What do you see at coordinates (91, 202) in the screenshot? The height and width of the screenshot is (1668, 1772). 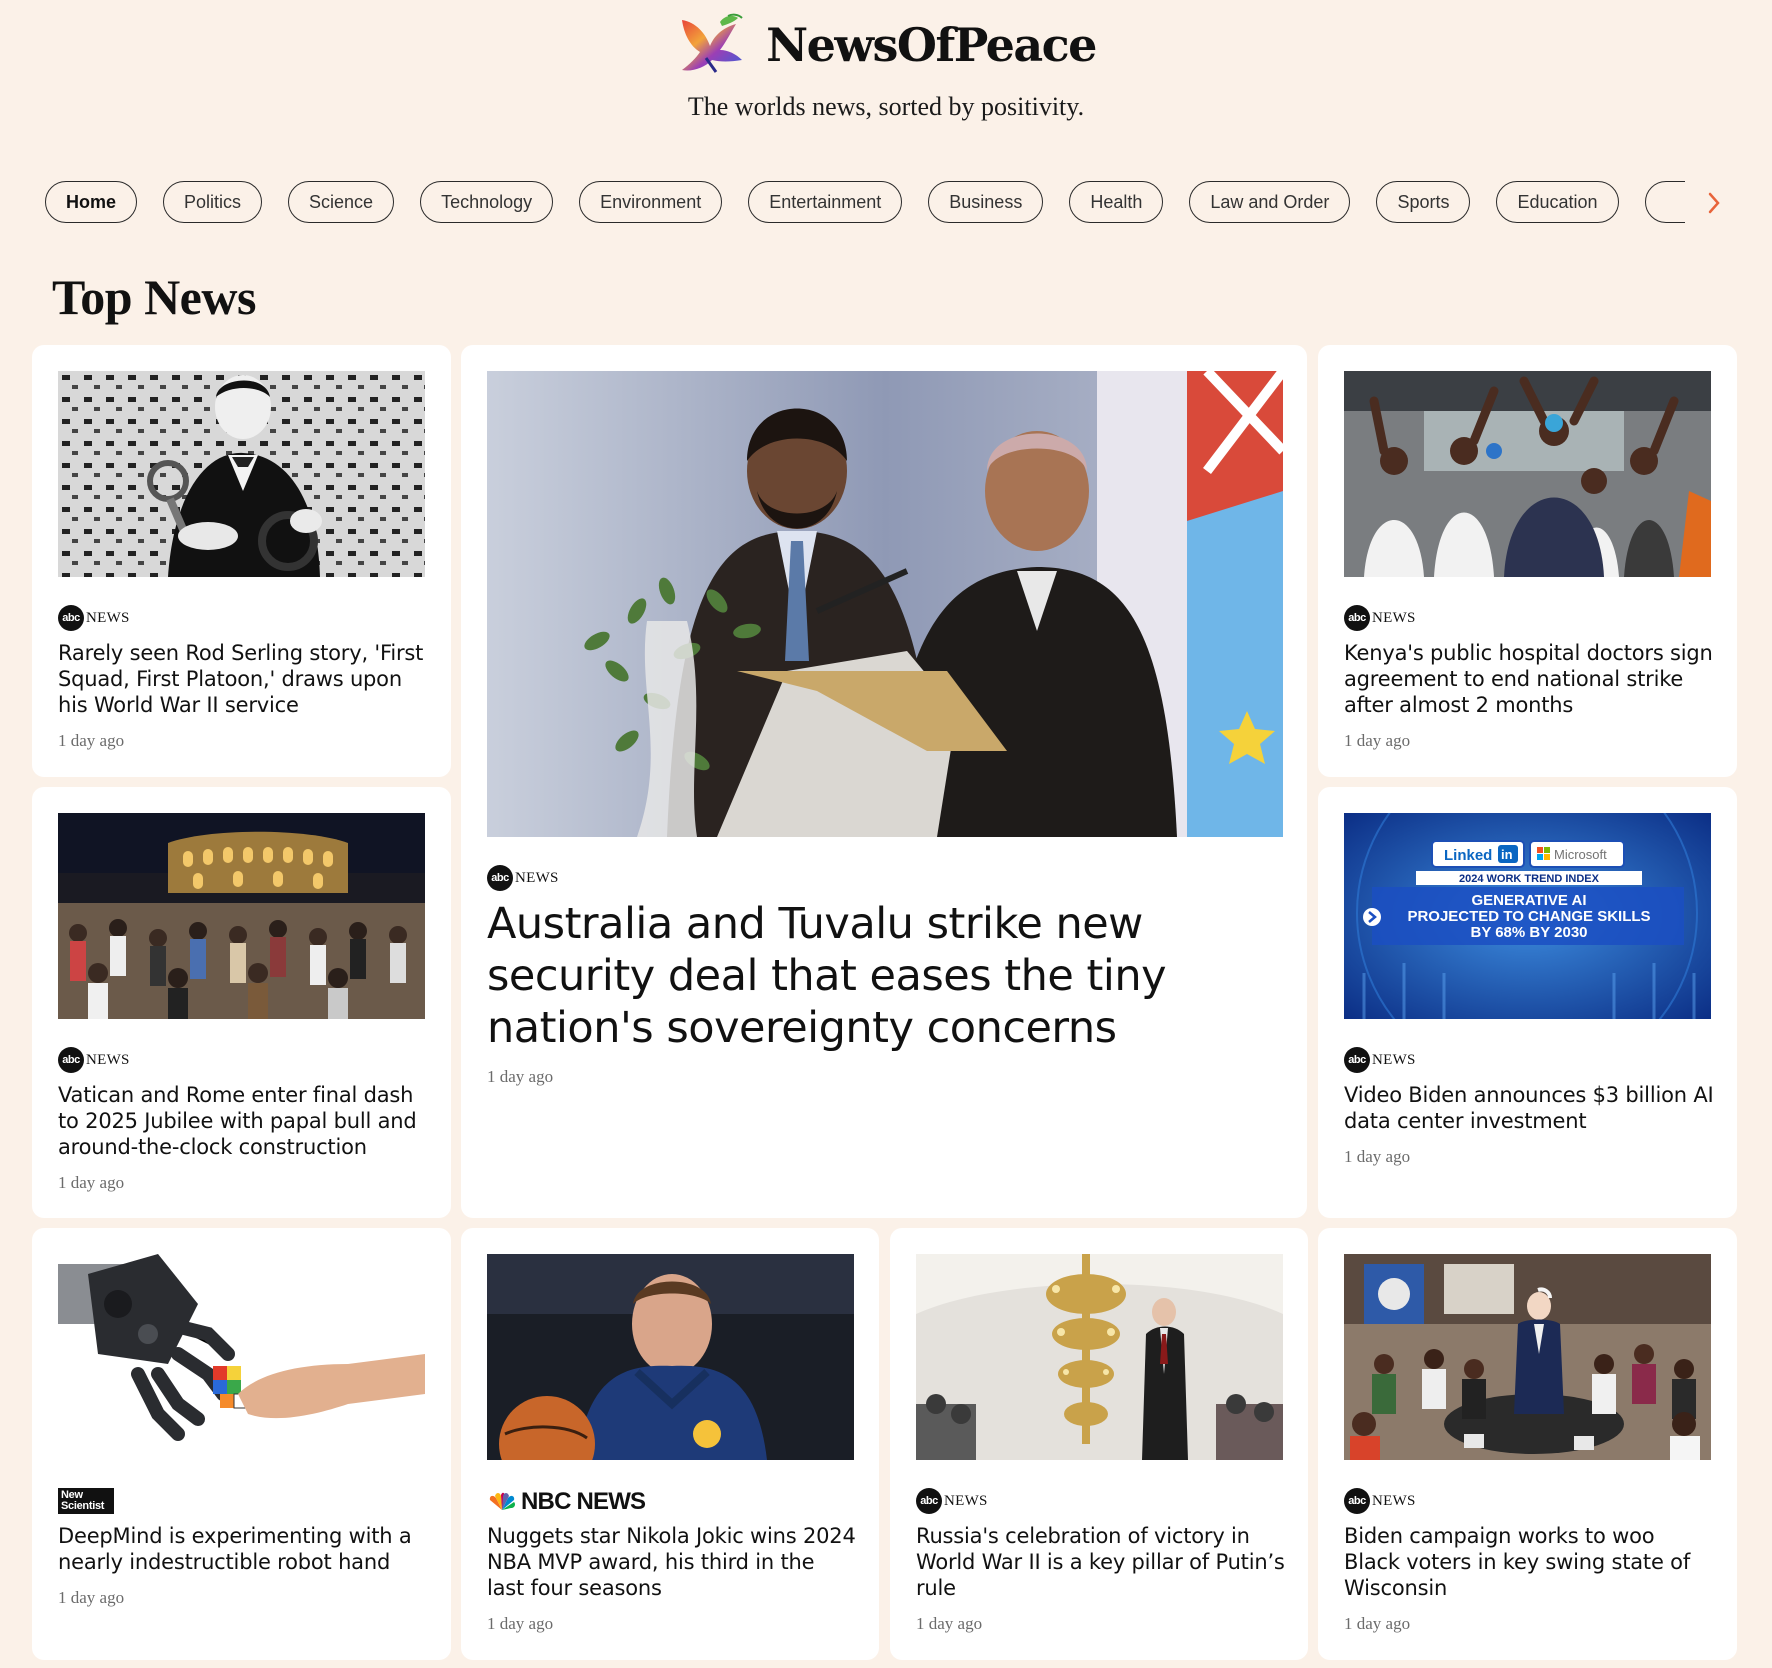 I see `nav-home: Home` at bounding box center [91, 202].